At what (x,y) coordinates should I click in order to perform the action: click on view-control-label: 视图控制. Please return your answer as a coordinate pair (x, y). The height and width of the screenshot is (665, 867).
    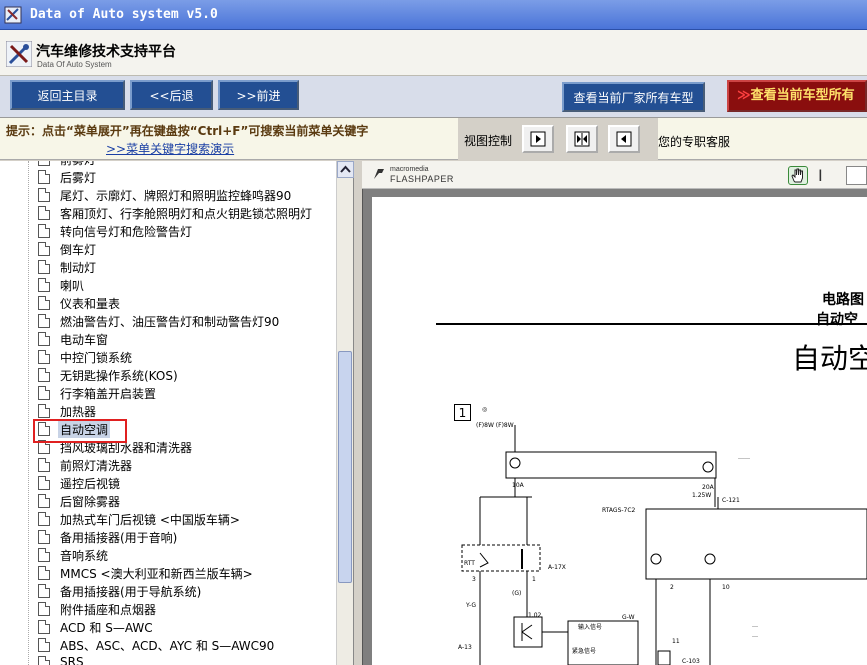
    Looking at the image, I should click on (488, 141).